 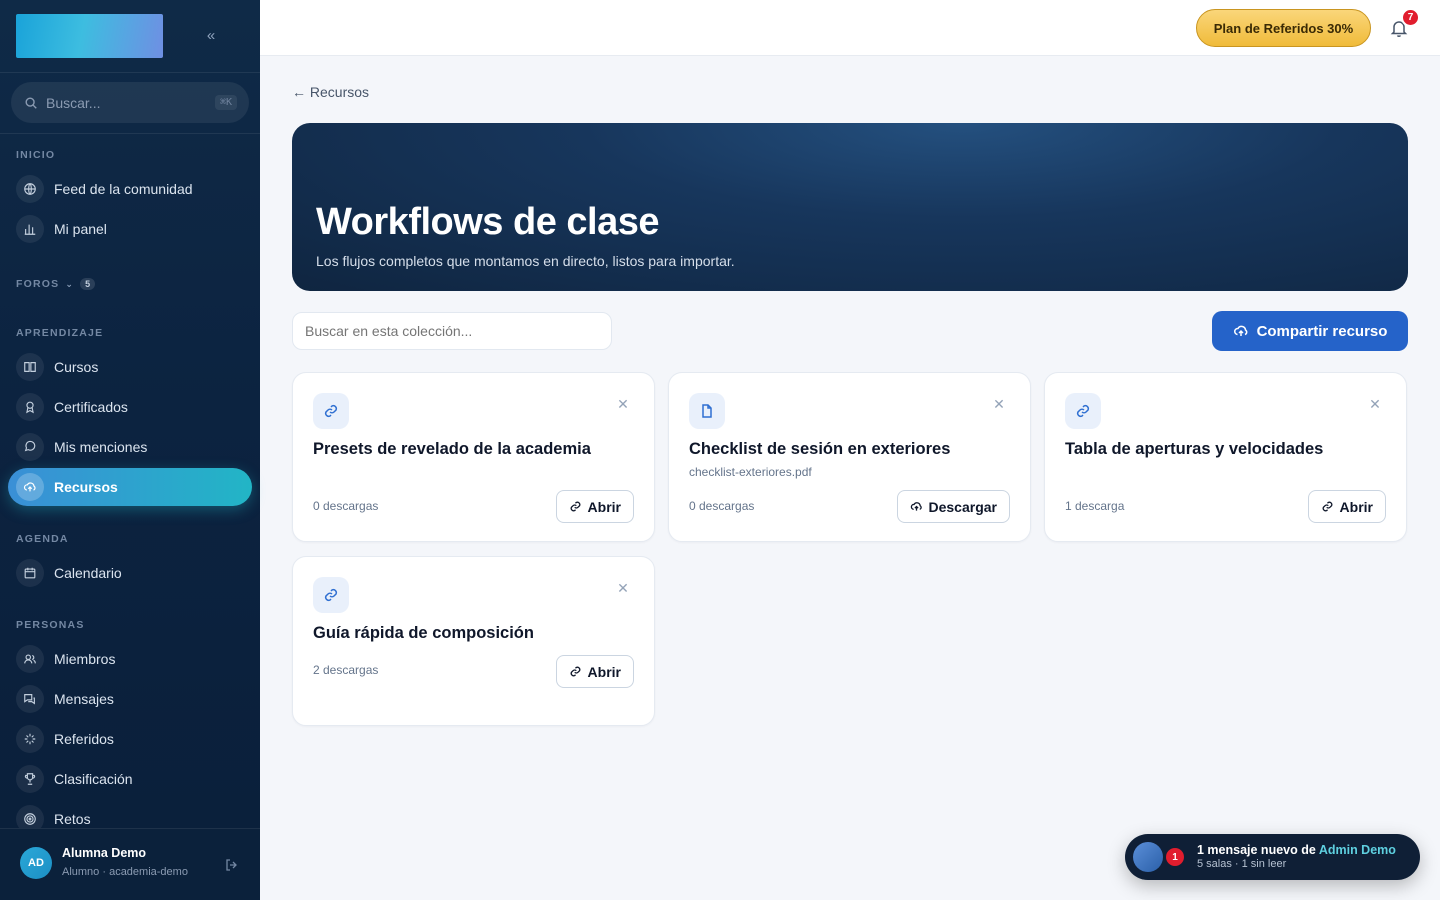 I want to click on globe-icon, so click(x=30, y=189).